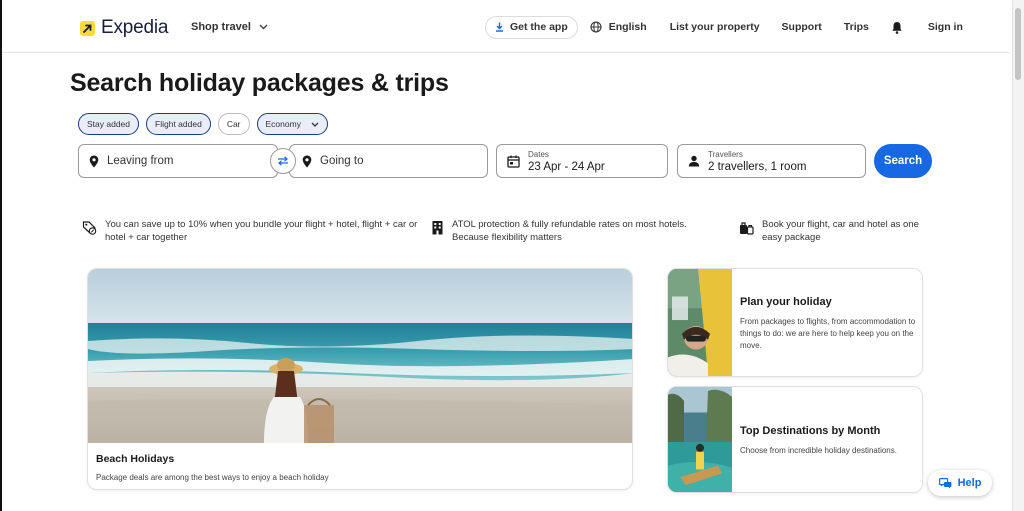 This screenshot has height=511, width=1024. Describe the element at coordinates (233, 124) in the screenshot. I see `chip-car: Car` at that location.